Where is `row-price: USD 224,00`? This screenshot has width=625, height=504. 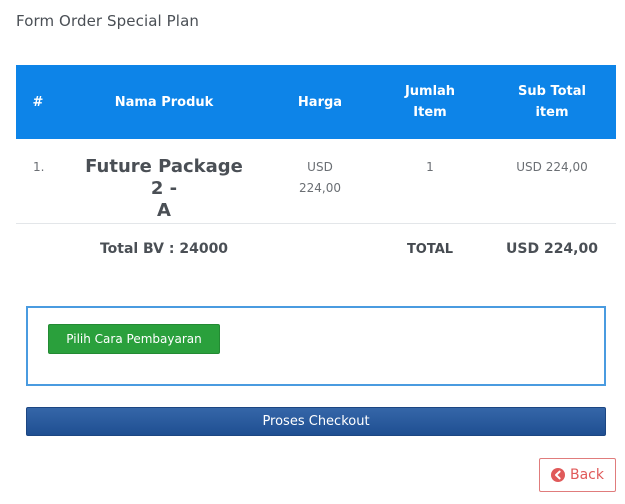 row-price: USD 224,00 is located at coordinates (320, 181).